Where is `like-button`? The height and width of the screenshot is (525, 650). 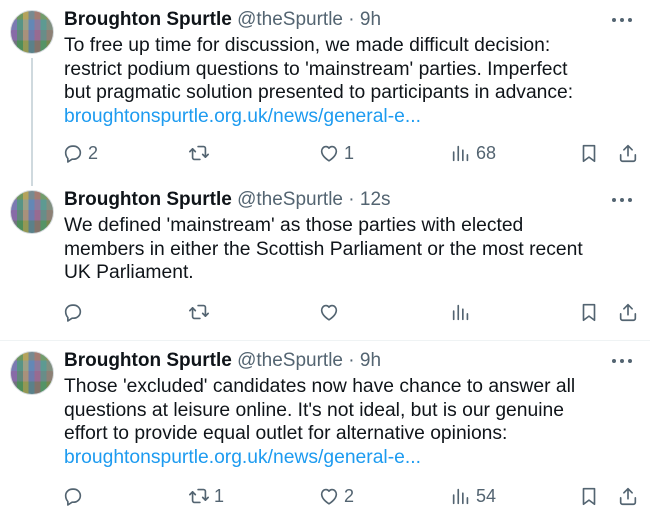 like-button is located at coordinates (331, 312).